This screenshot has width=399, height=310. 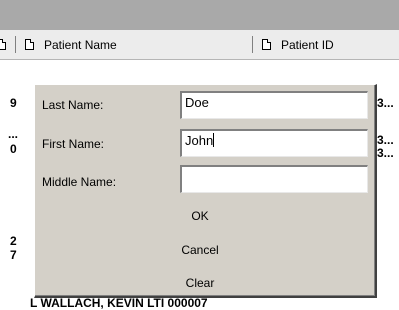 I want to click on row-fragment: 7, so click(x=13, y=255).